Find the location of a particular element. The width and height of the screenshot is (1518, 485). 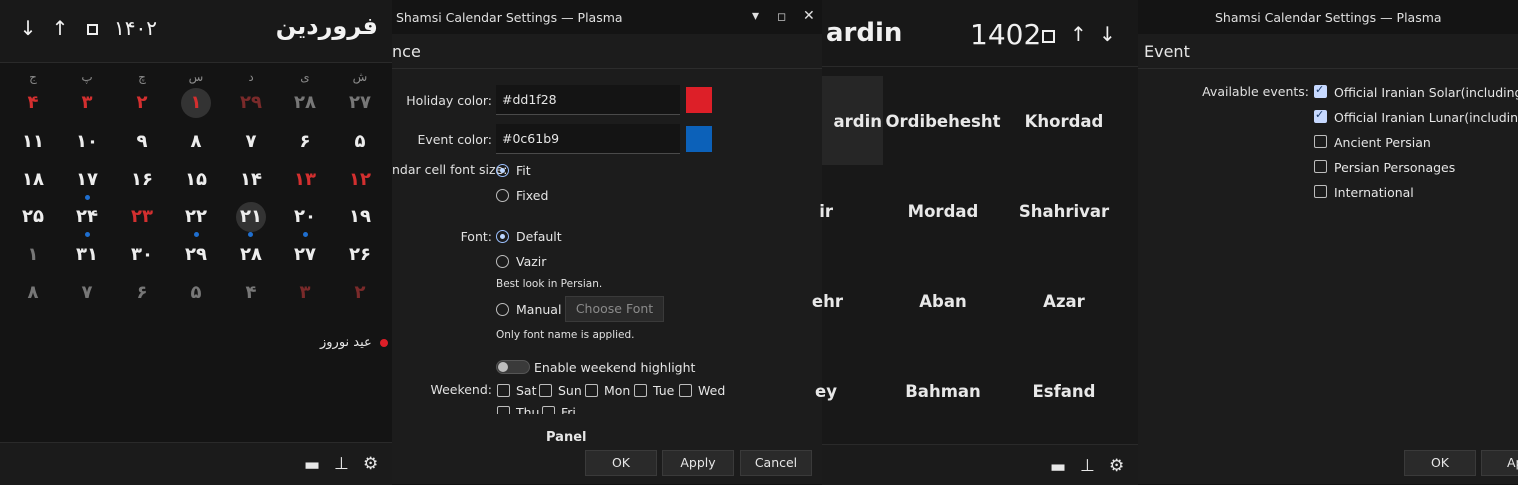

calendar-day: ۱۳ is located at coordinates (305, 179).